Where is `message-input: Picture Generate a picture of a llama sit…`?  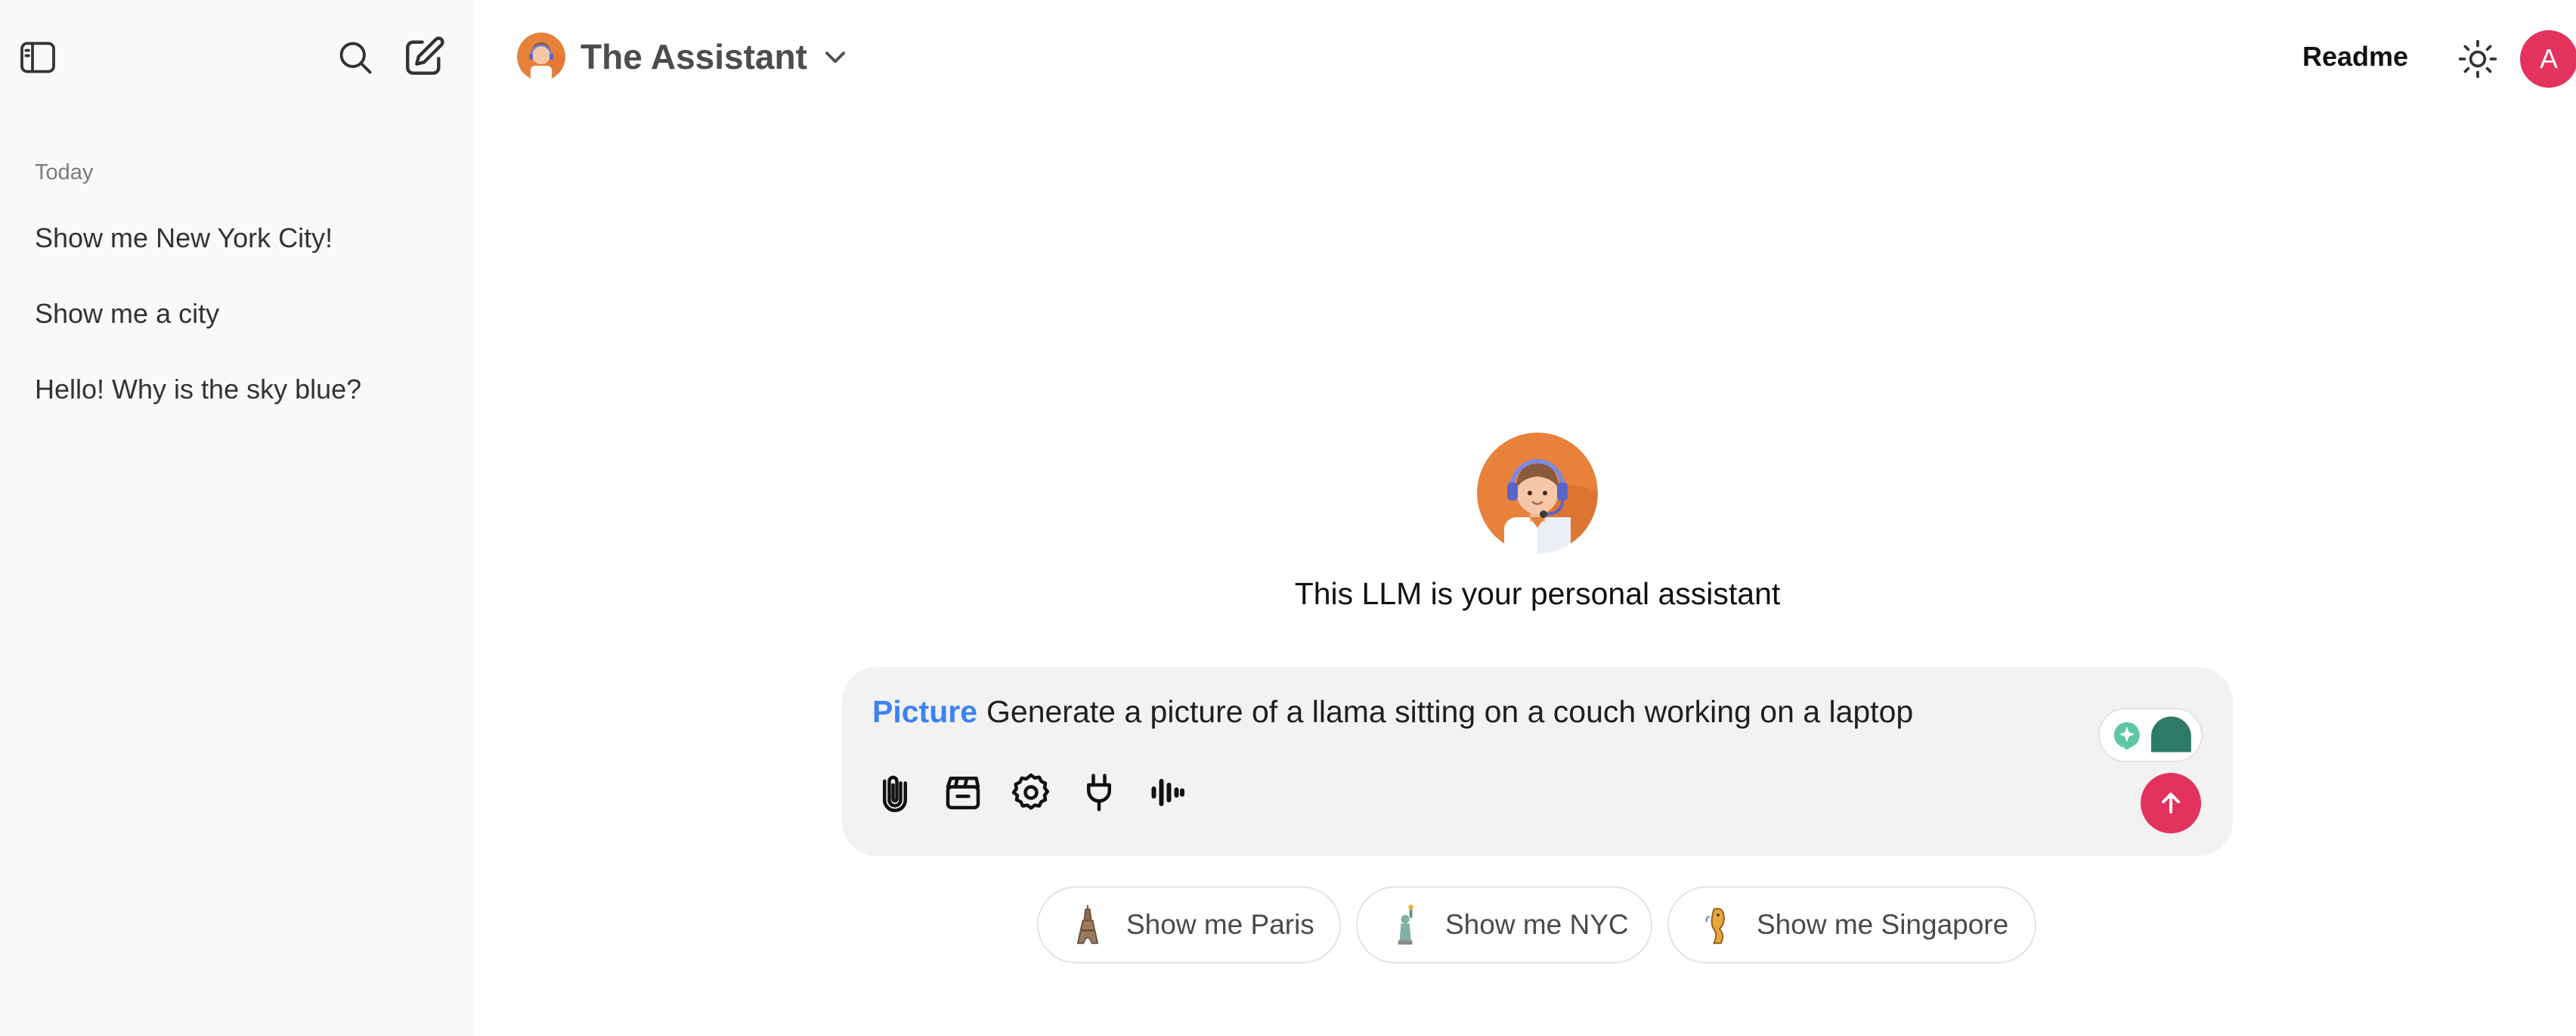
message-input: Picture Generate a picture of a llama sit… is located at coordinates (1392, 712).